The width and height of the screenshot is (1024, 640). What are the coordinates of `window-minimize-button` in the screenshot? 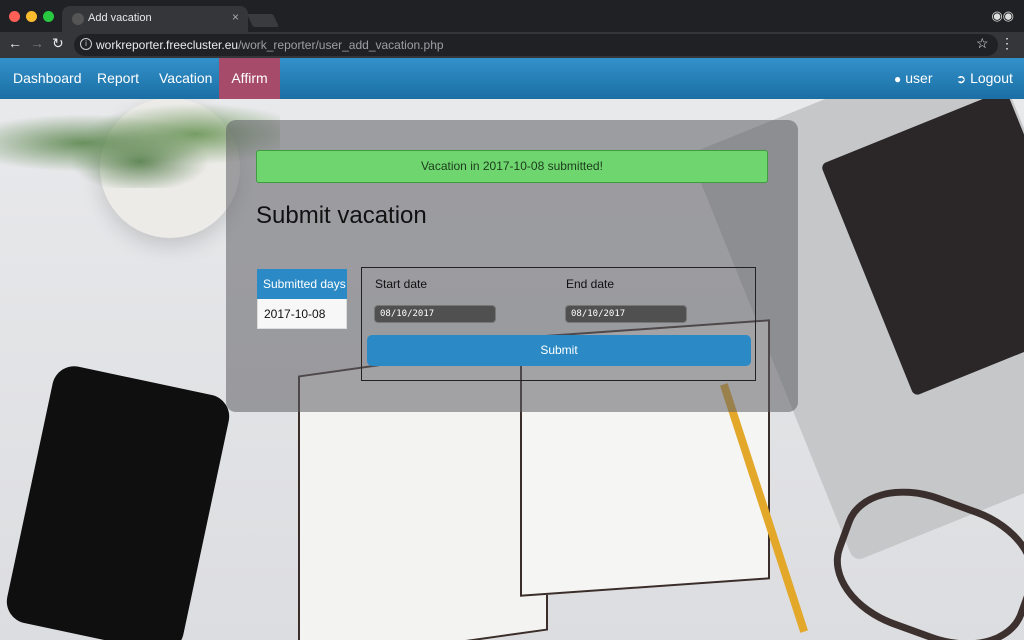 It's located at (31, 16).